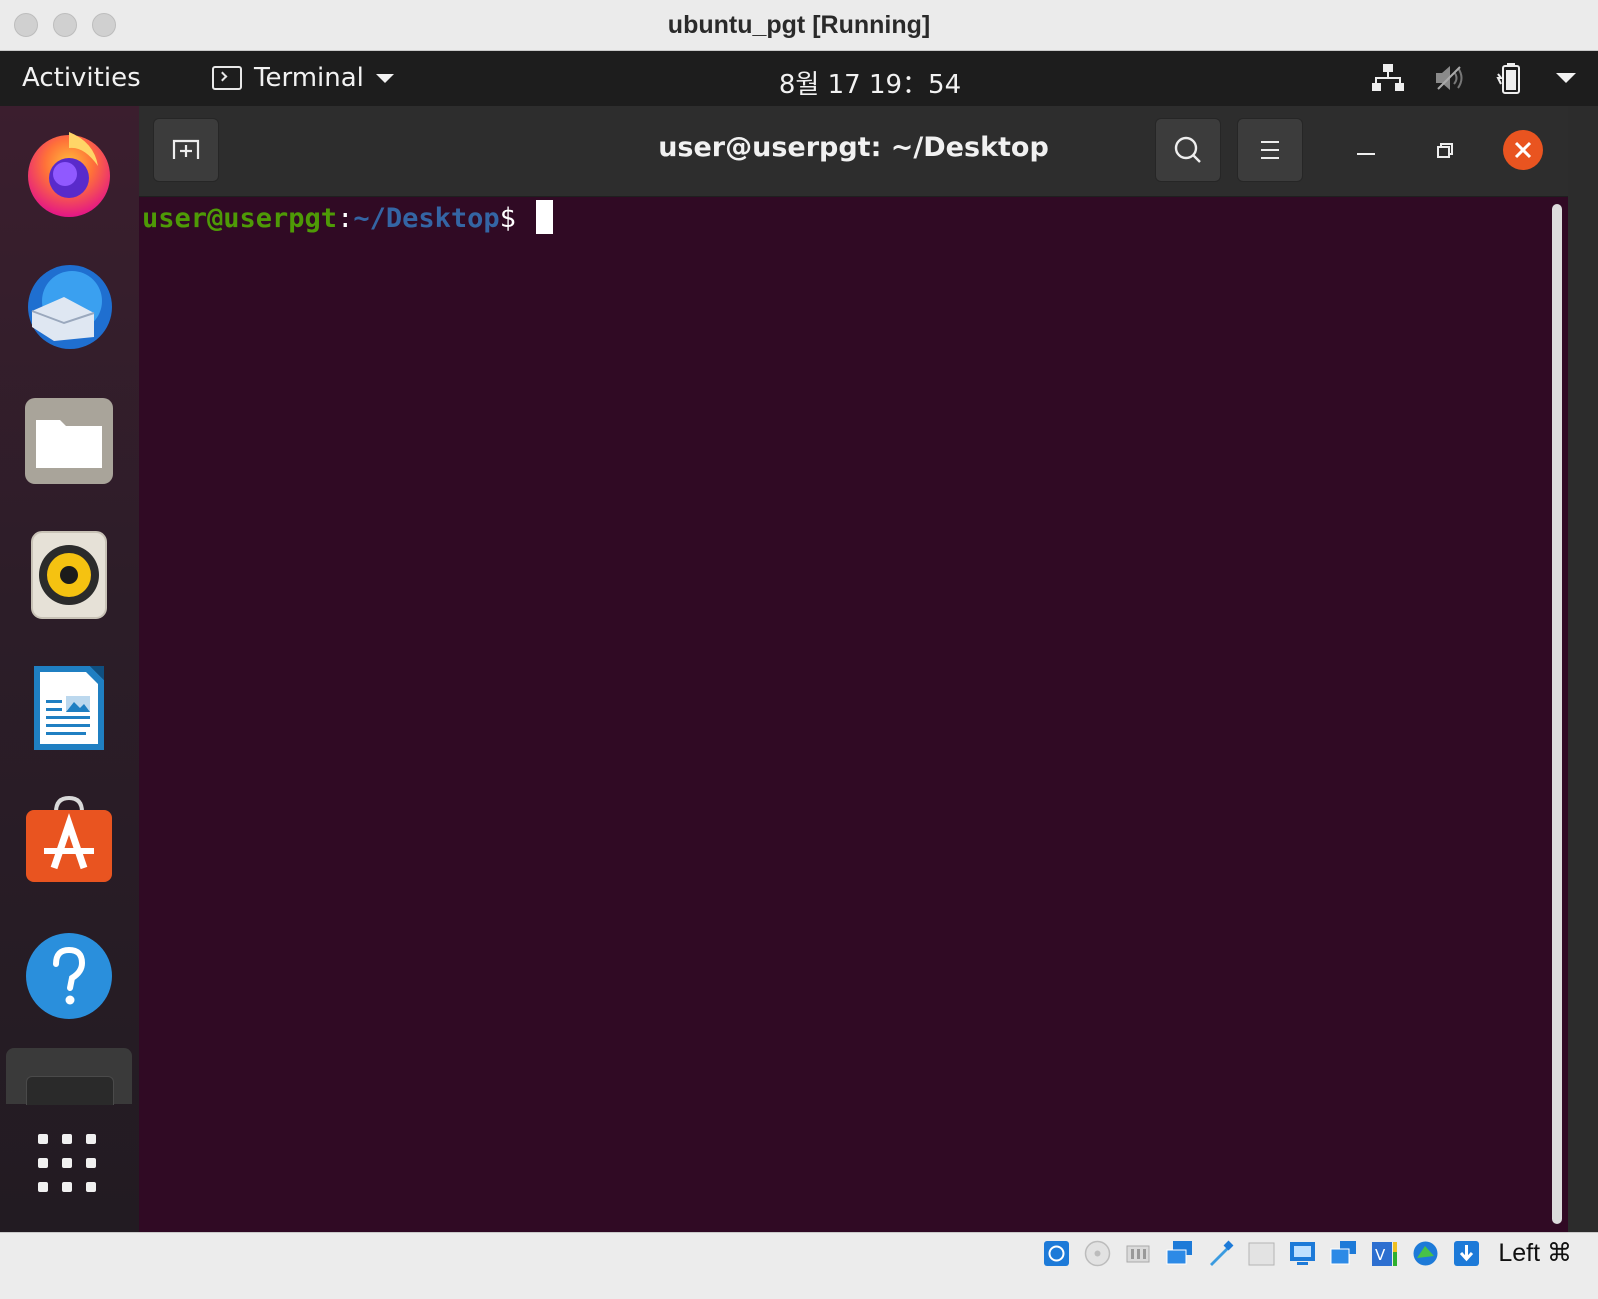 Image resolution: width=1598 pixels, height=1299 pixels. I want to click on terminal-scrollbar, so click(1557, 714).